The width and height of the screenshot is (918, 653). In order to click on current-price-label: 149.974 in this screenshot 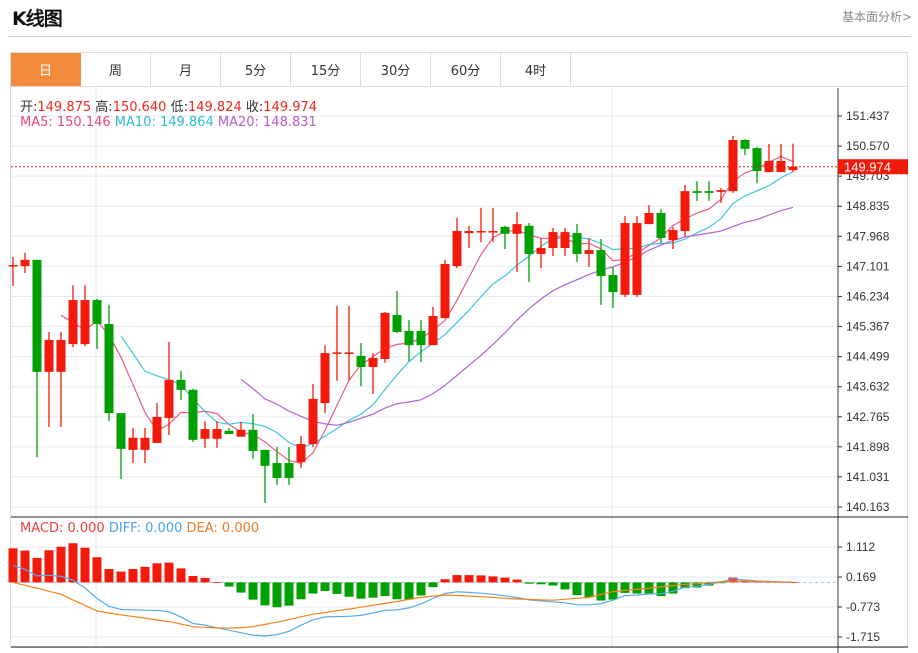, I will do `click(867, 167)`.